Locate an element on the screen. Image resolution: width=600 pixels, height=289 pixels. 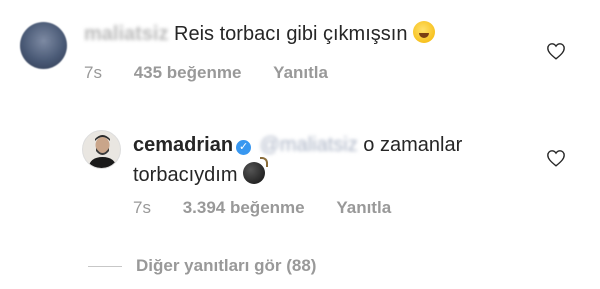
bomb-icon is located at coordinates (256, 170).